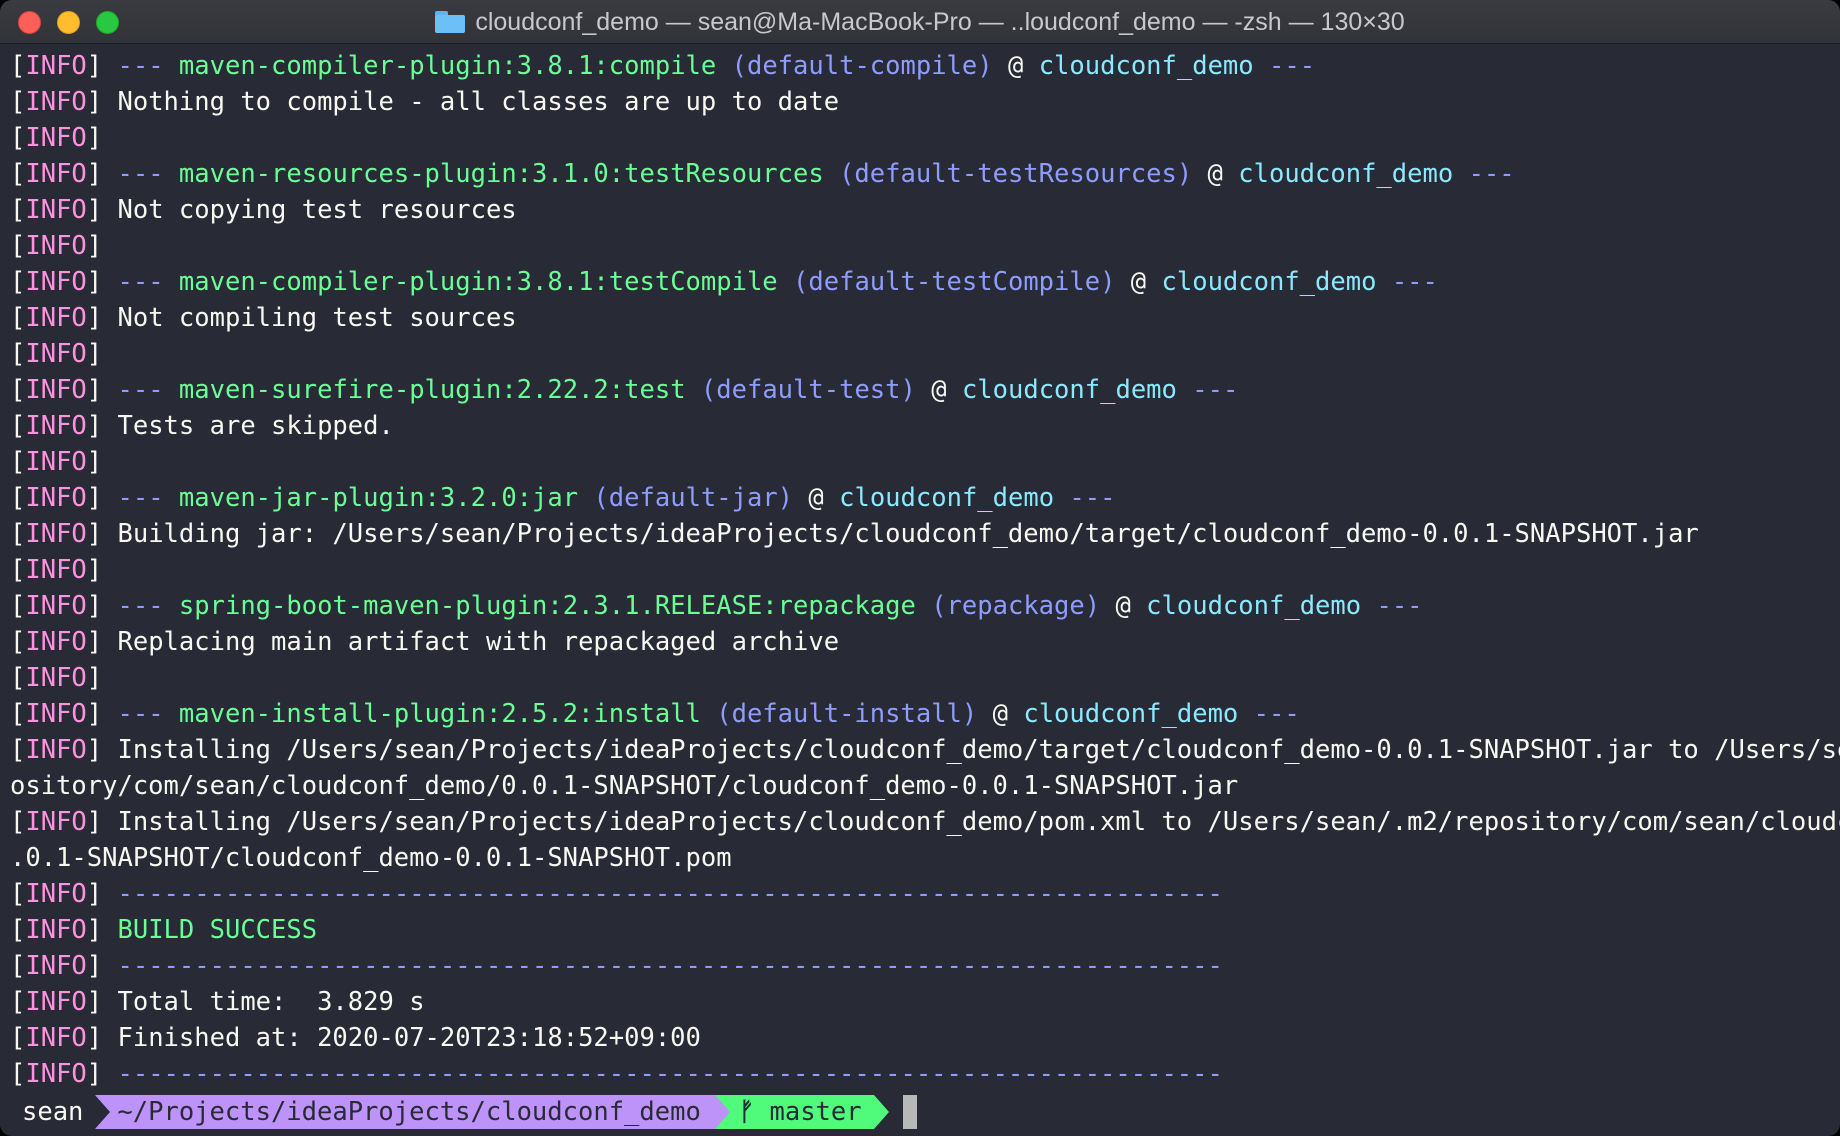 The width and height of the screenshot is (1840, 1136). I want to click on log-message: Tests are skipped., so click(255, 426).